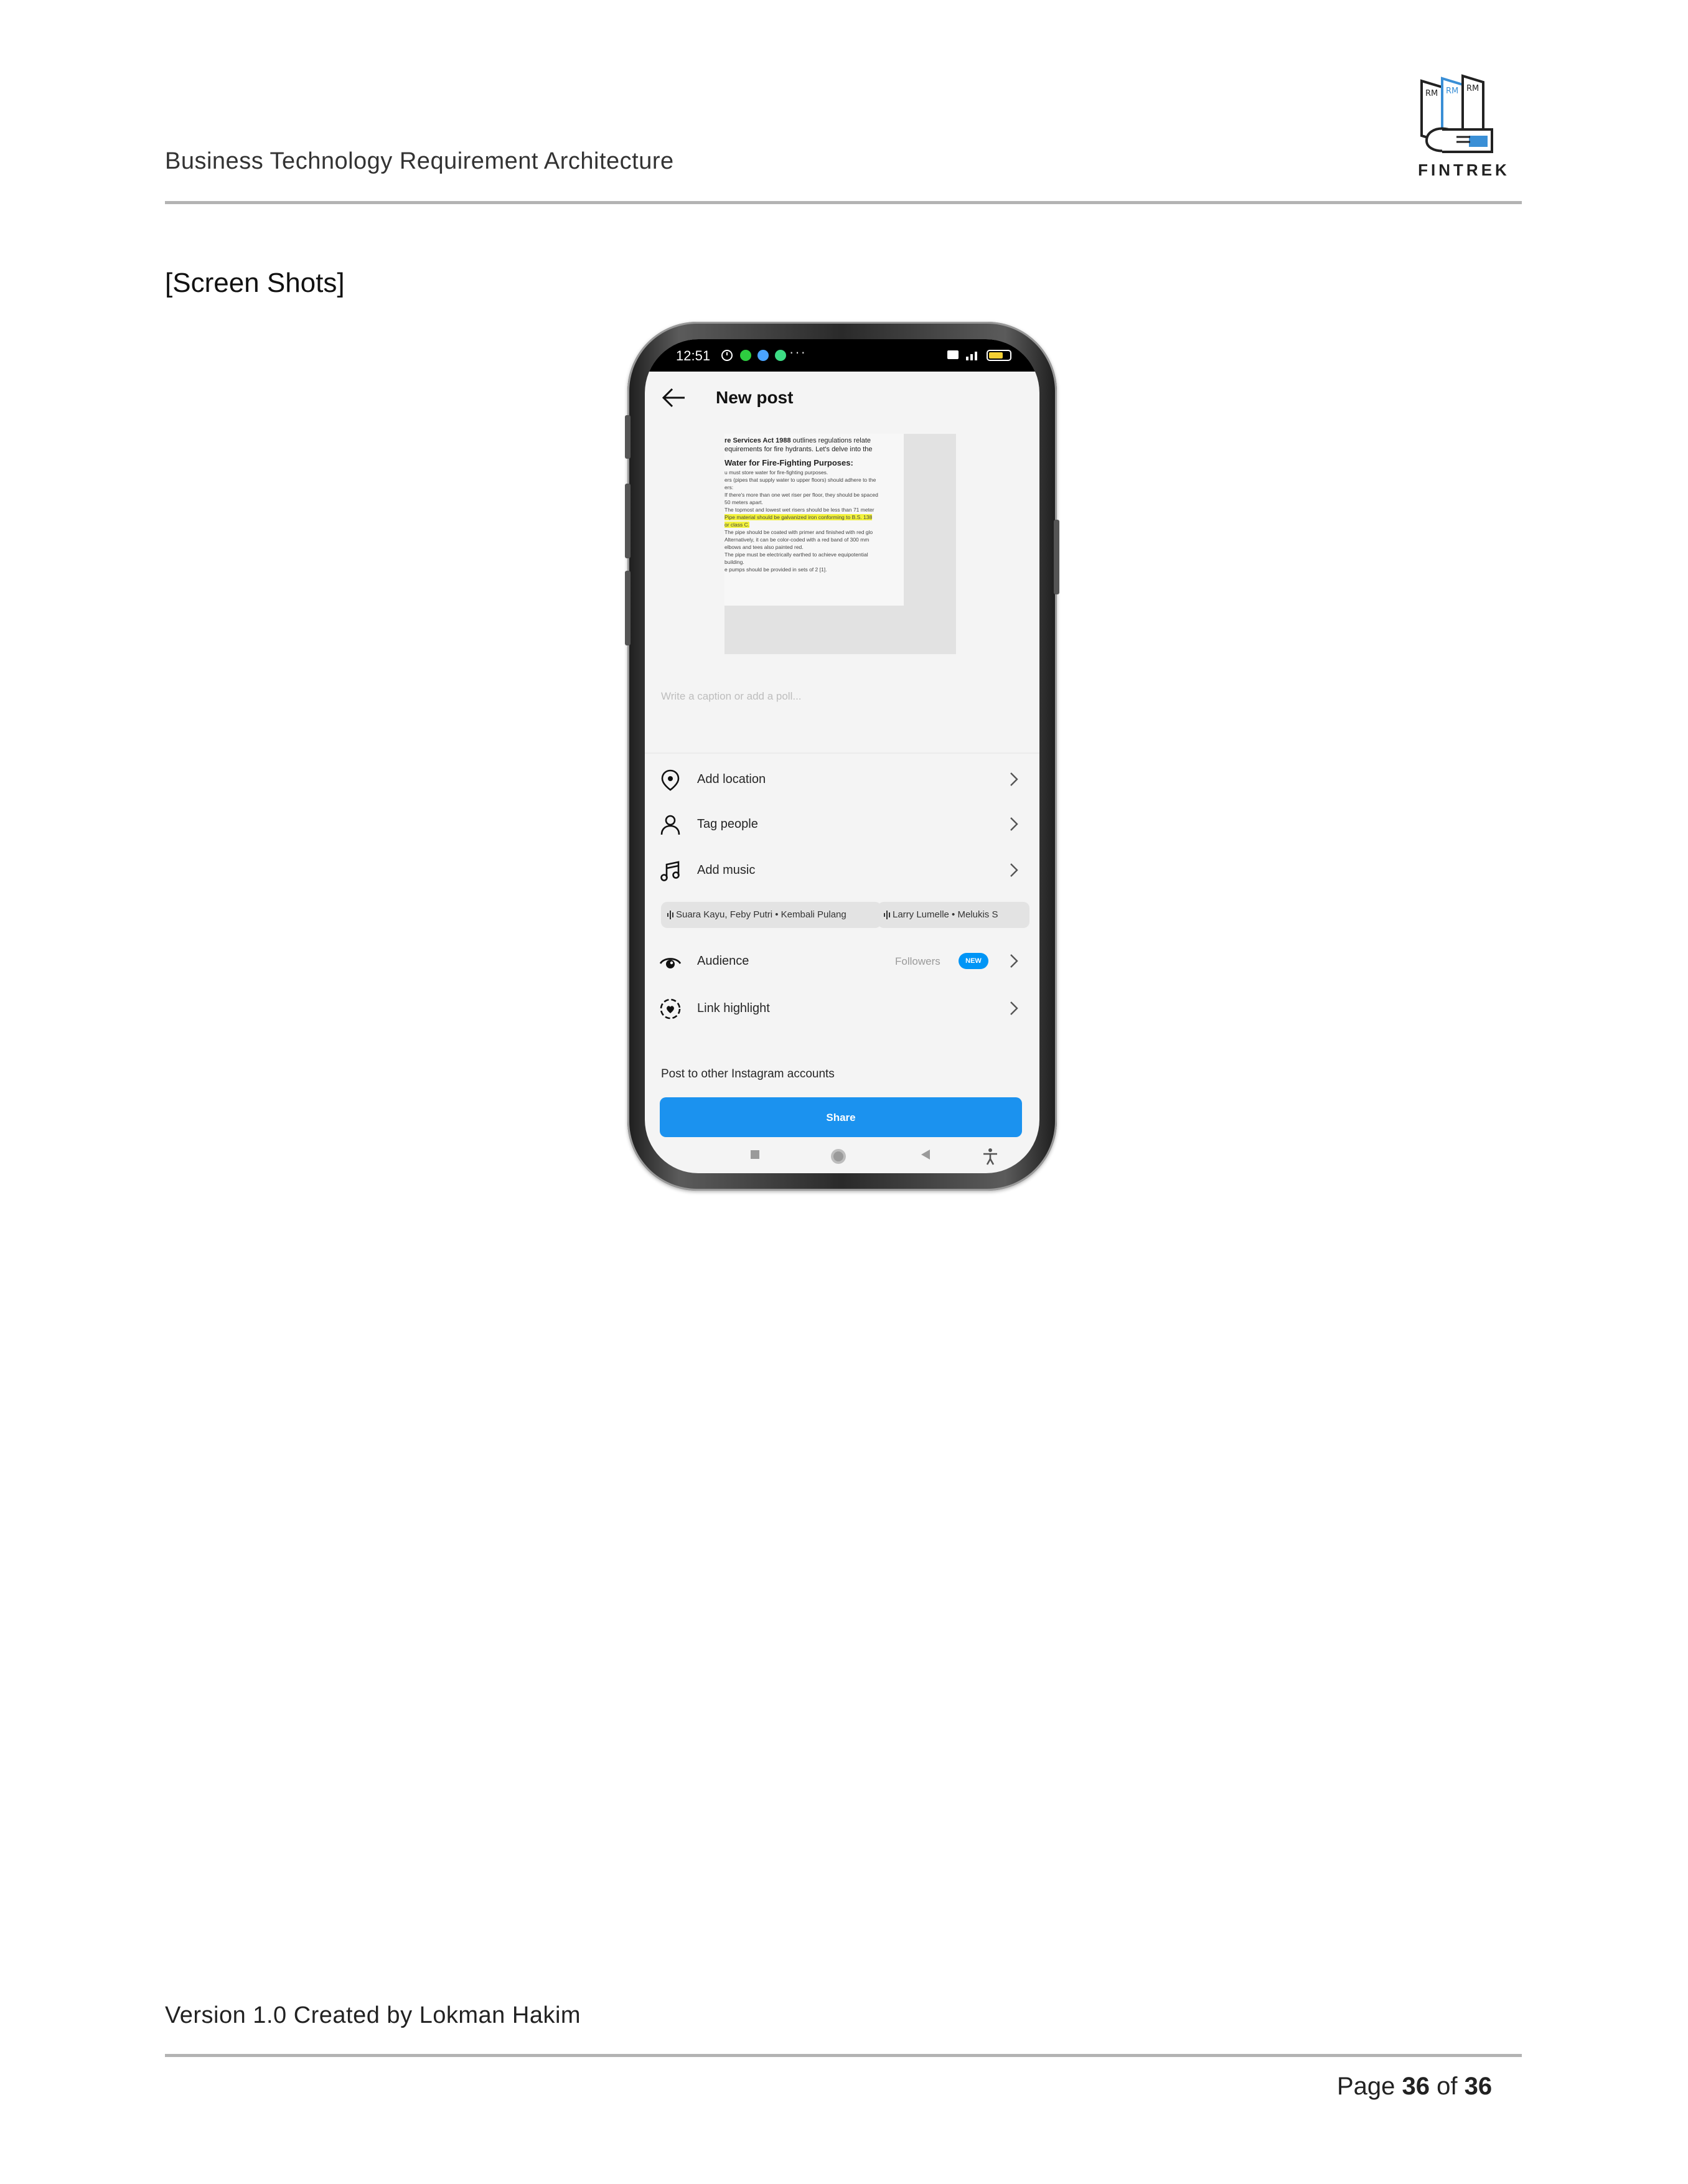  What do you see at coordinates (670, 963) in the screenshot?
I see `eye-icon` at bounding box center [670, 963].